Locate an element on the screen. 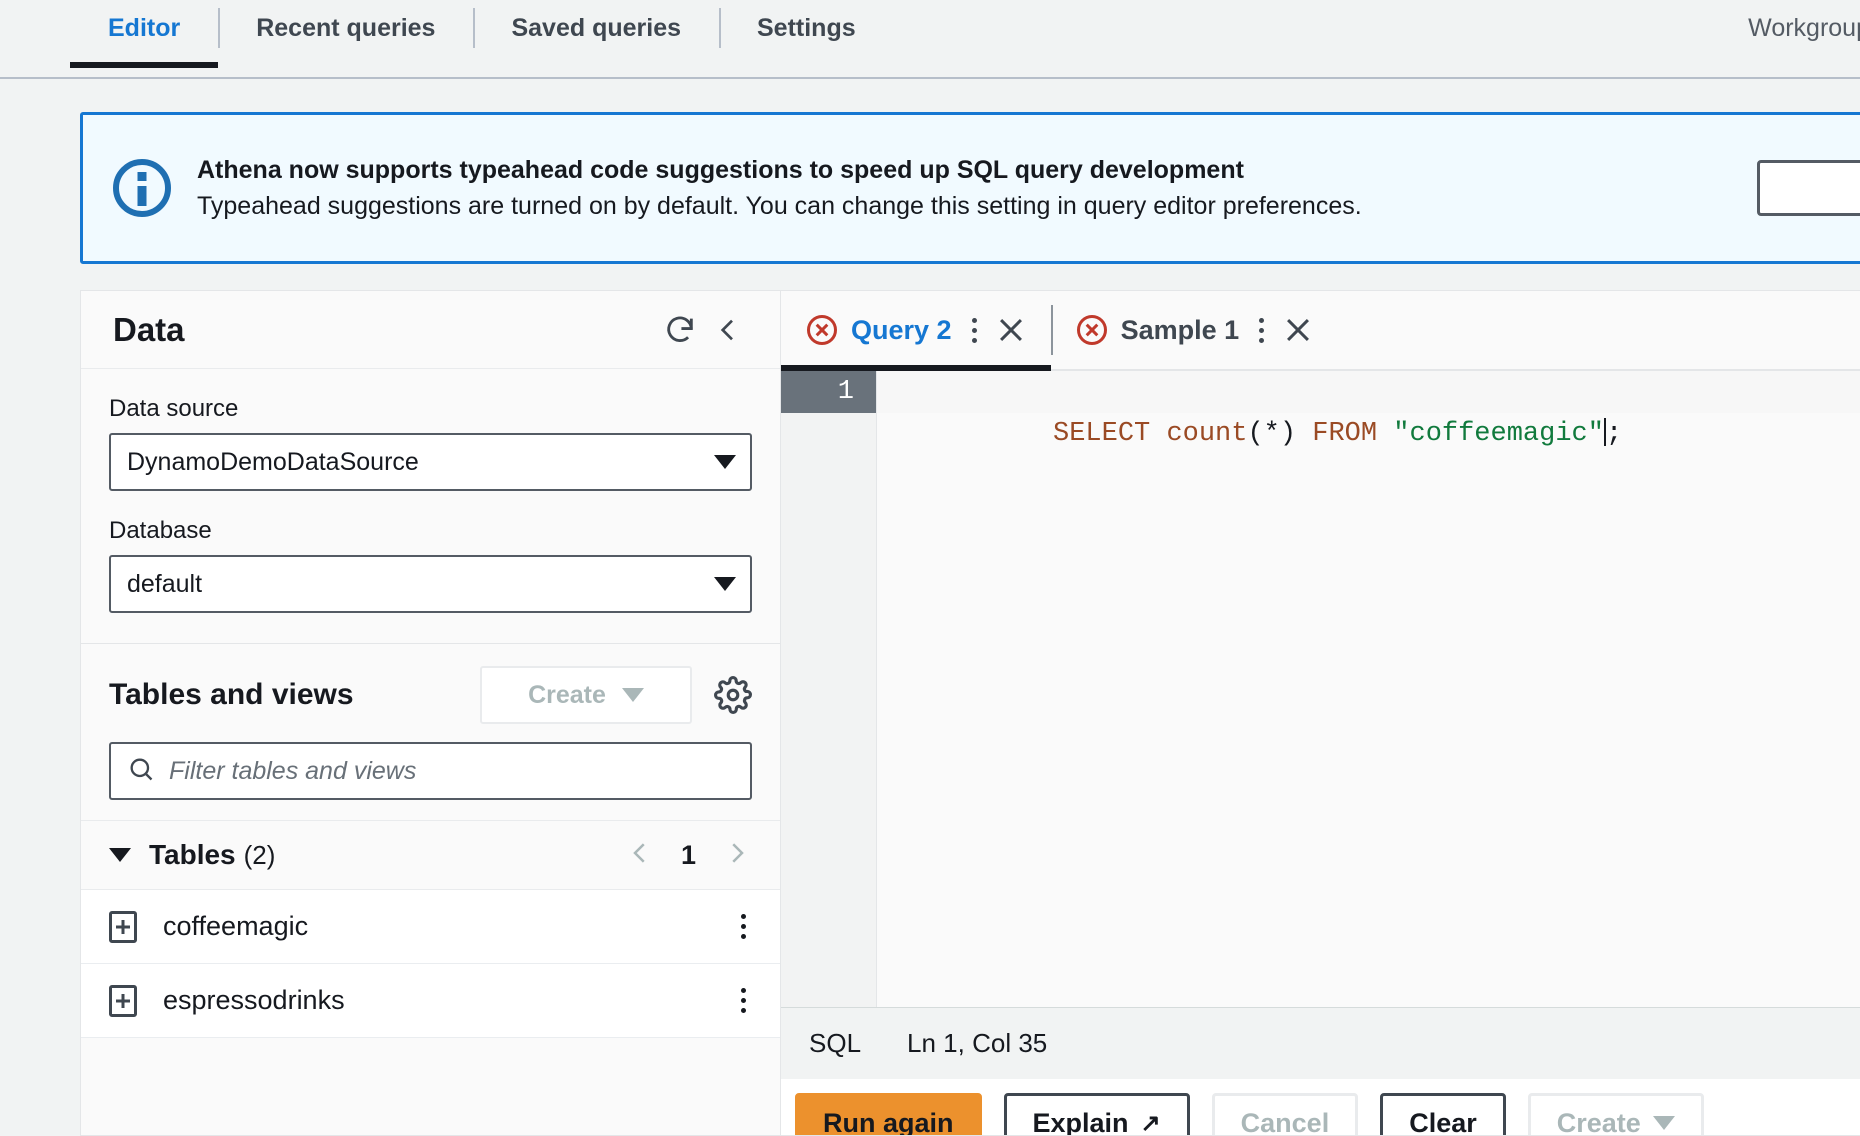 This screenshot has height=1136, width=1860. query-tab-bar: Query 2 Sample 1 is located at coordinates (1320, 331).